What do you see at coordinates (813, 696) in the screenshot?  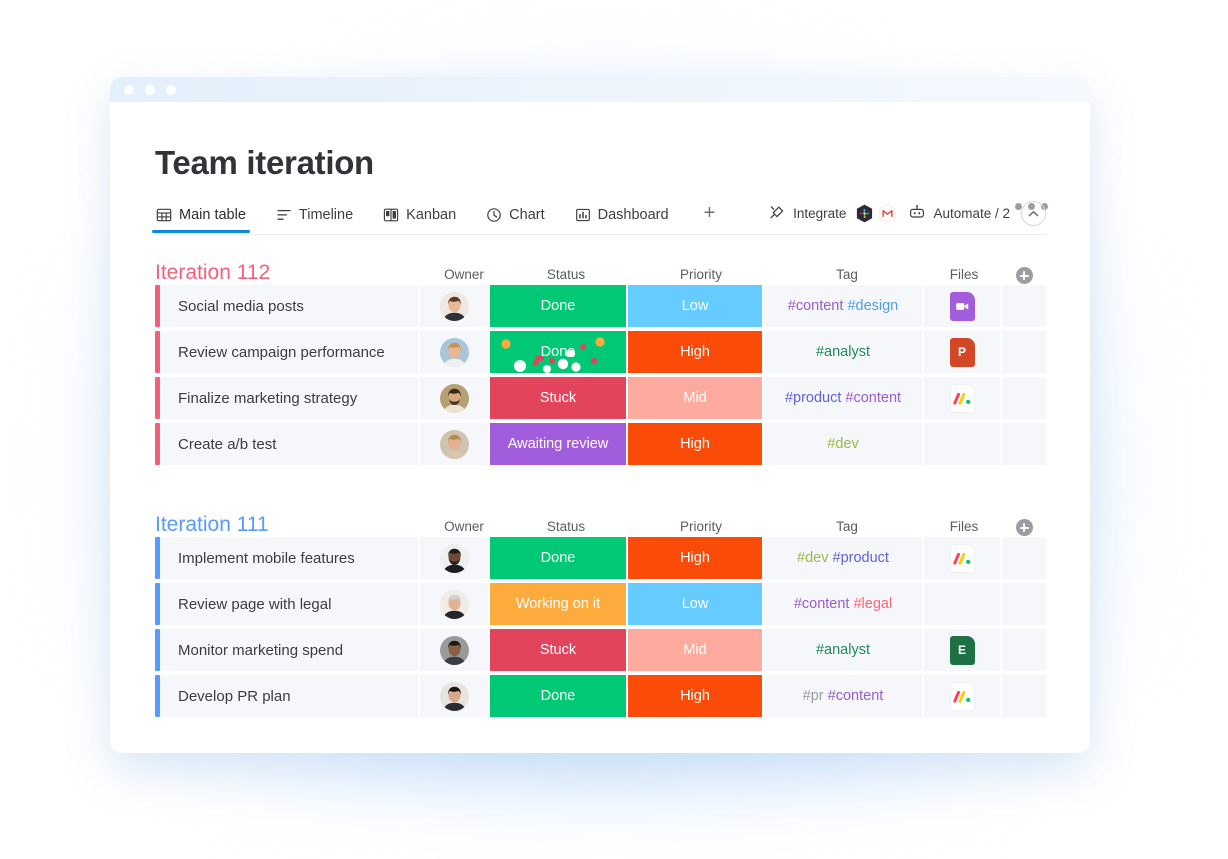 I see `tag-chip: #pr` at bounding box center [813, 696].